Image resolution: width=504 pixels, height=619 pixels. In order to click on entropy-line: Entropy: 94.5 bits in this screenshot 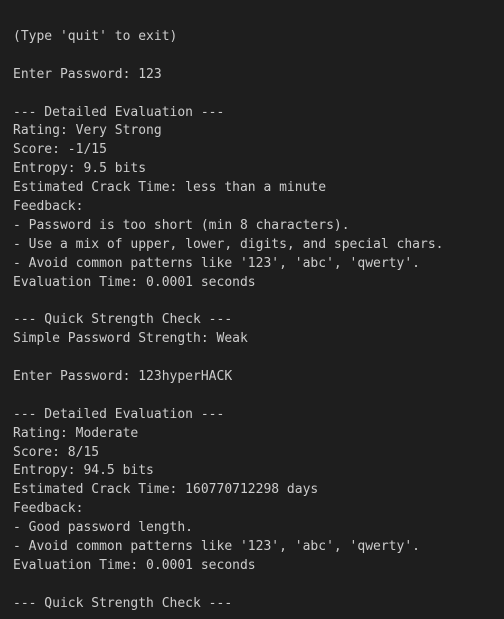, I will do `click(83, 471)`.